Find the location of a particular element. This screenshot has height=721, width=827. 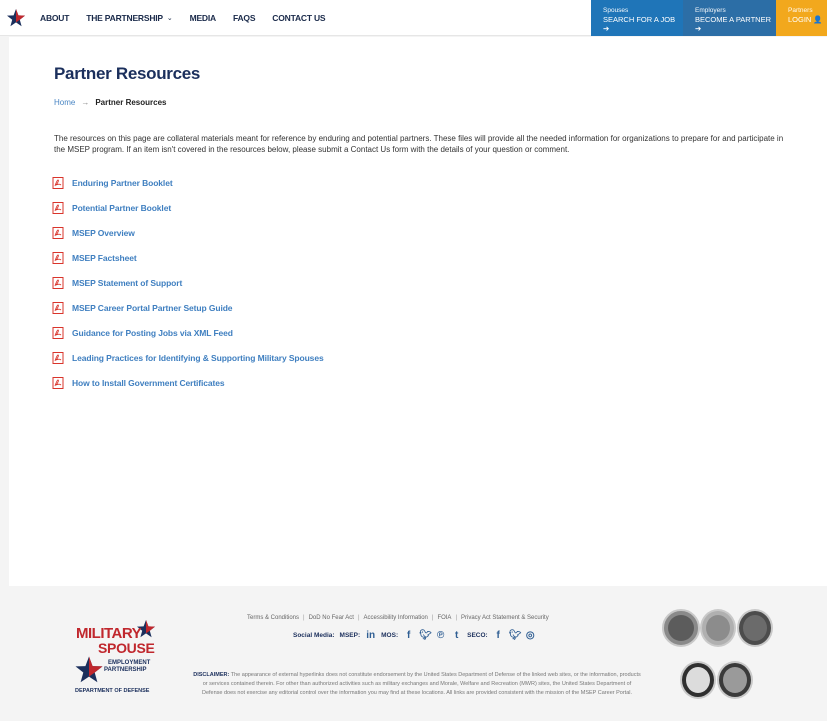

breadcrumb: Home → Partner Resources is located at coordinates (110, 102).